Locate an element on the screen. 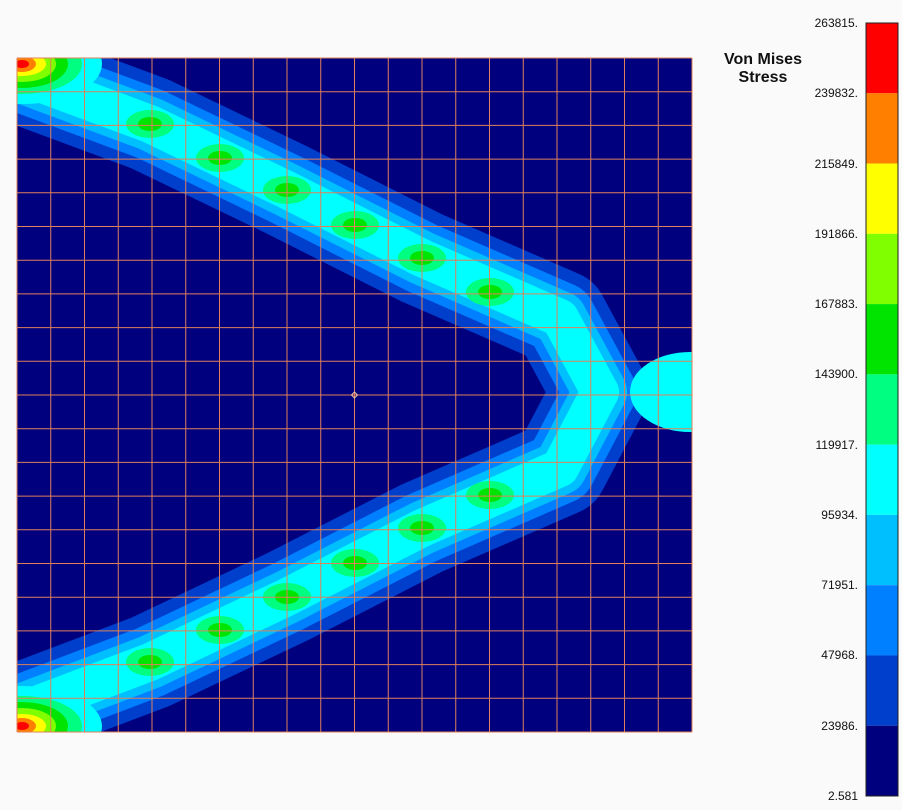 The width and height of the screenshot is (902, 810). legend-label: 191866. is located at coordinates (836, 233).